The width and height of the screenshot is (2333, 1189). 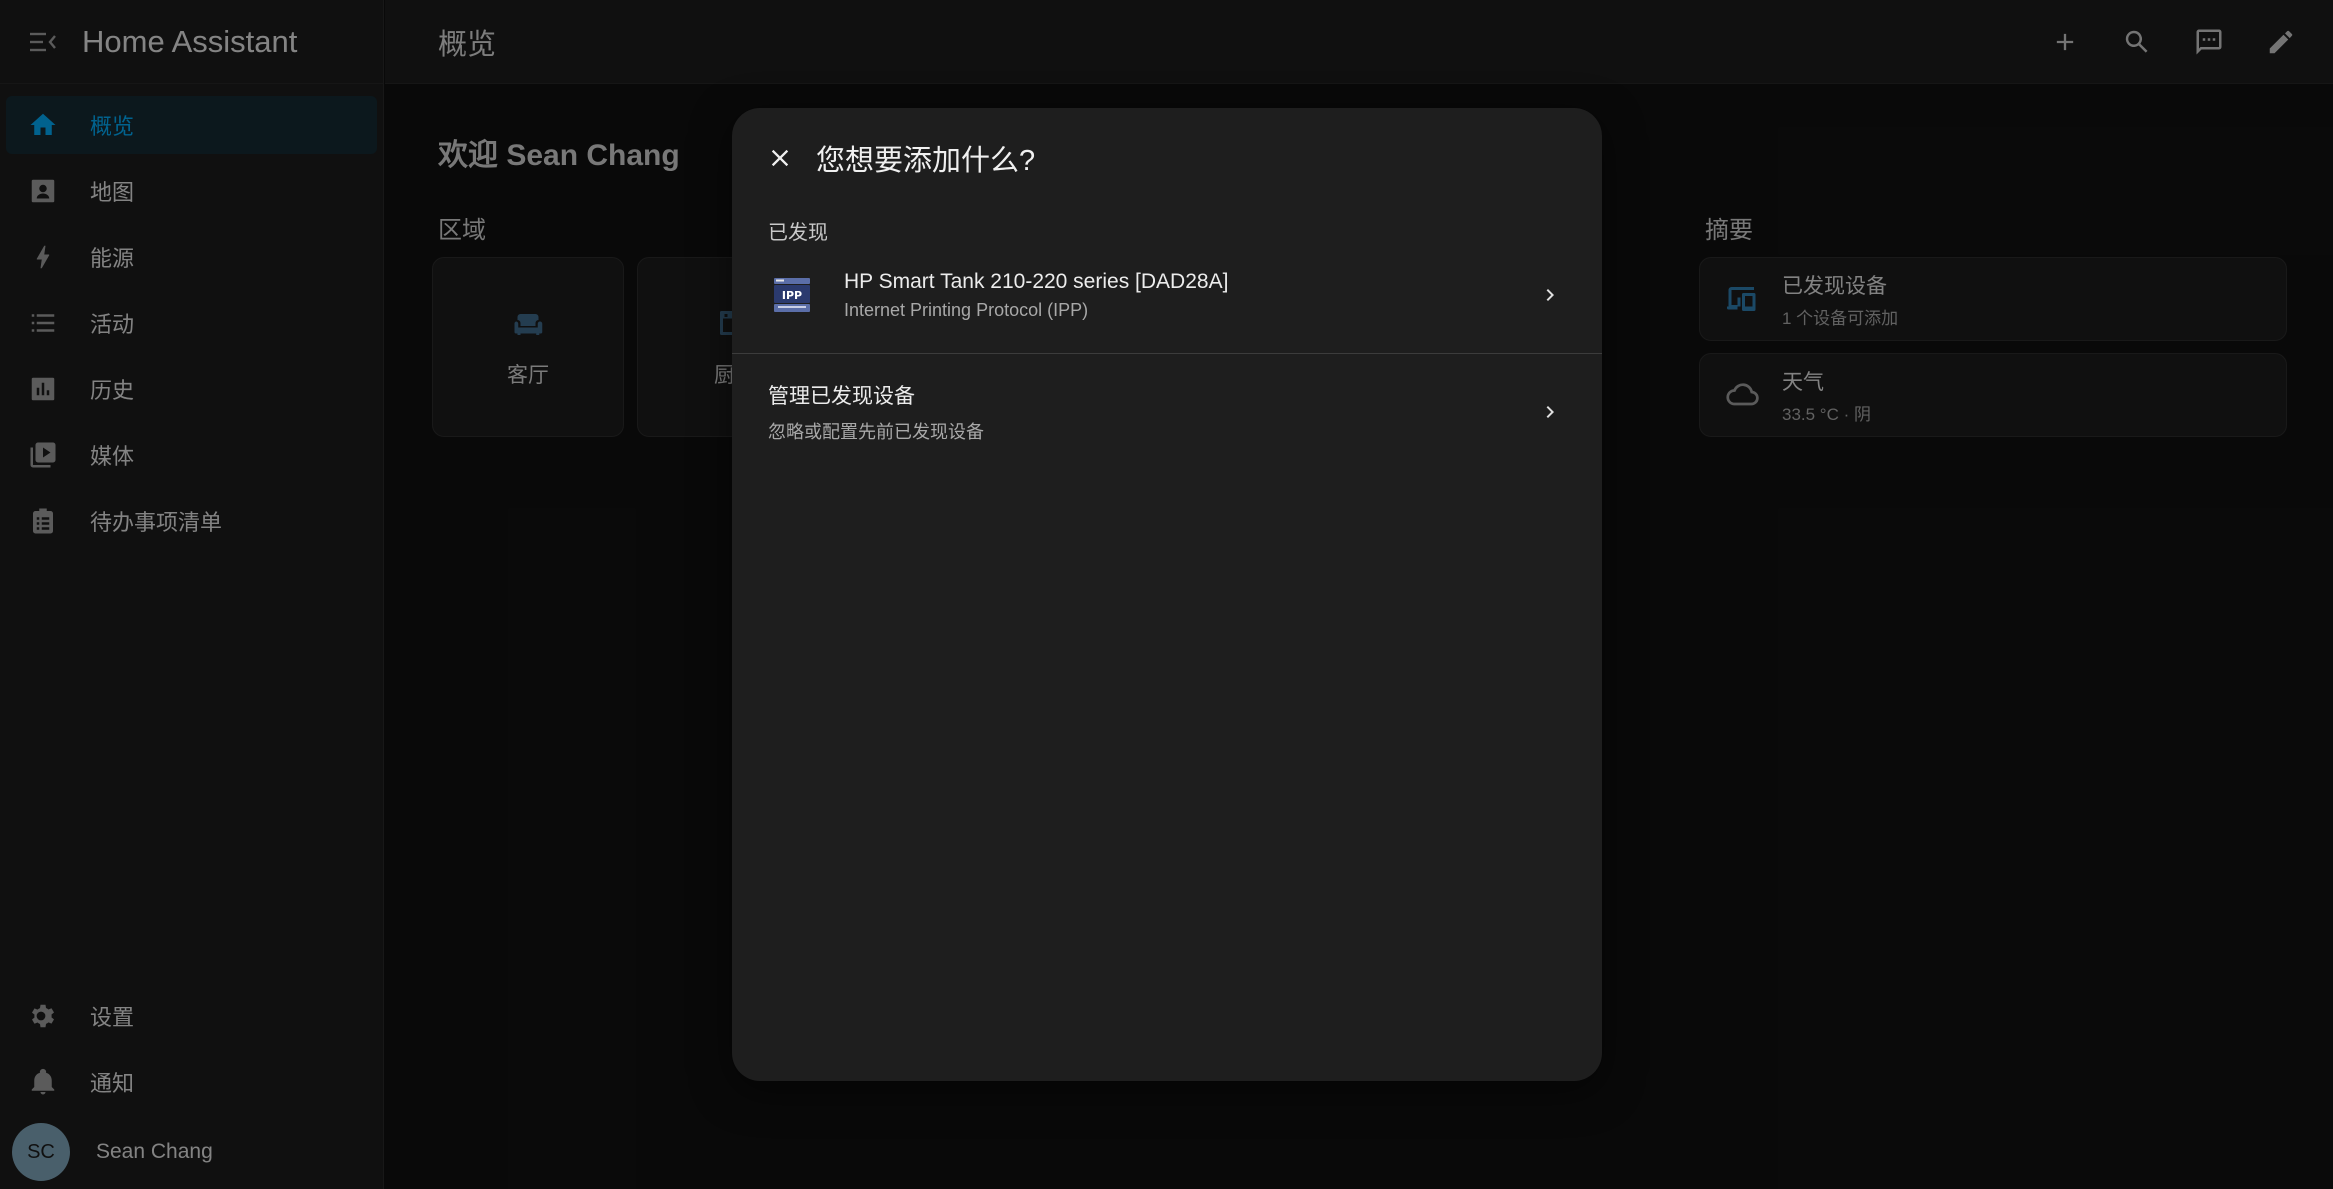 I want to click on dialog-header: 您想要添加什么?, so click(x=1167, y=158).